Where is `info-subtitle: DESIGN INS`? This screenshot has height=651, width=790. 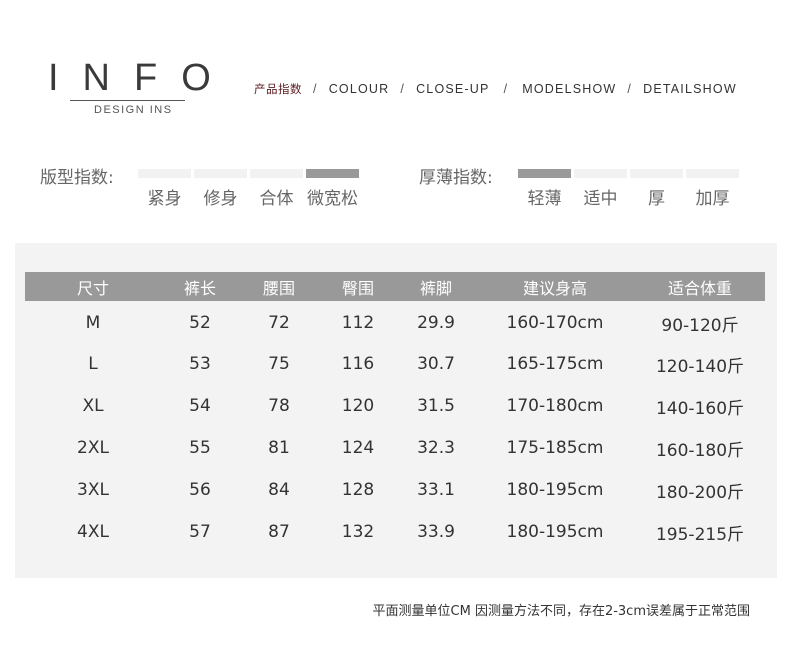 info-subtitle: DESIGN INS is located at coordinates (133, 110).